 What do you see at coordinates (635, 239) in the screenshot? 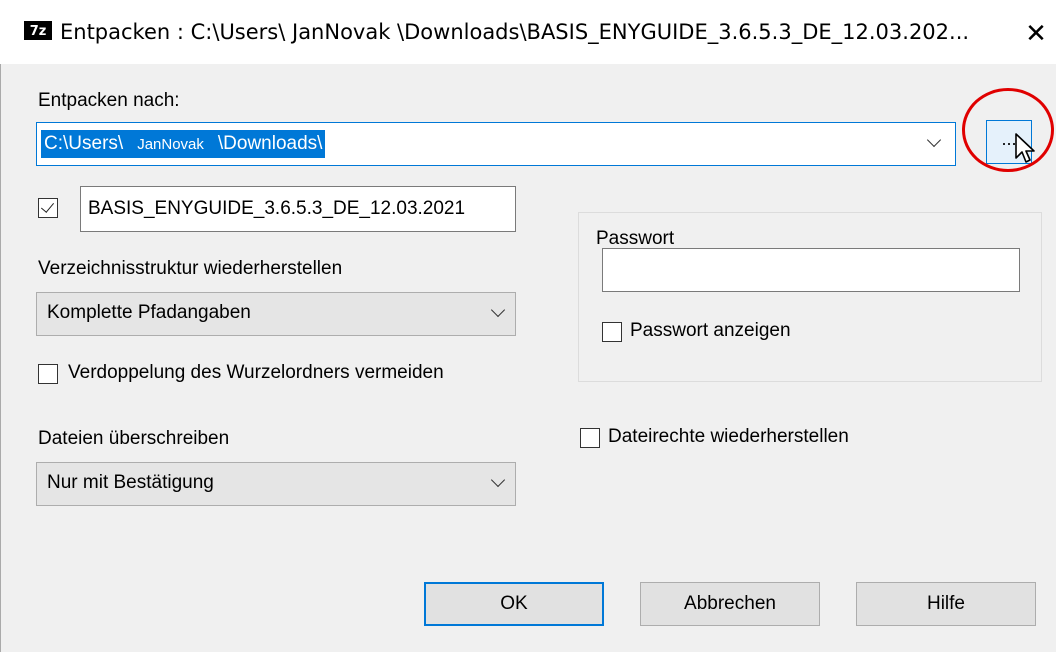
I see `password-group-title: Passwort` at bounding box center [635, 239].